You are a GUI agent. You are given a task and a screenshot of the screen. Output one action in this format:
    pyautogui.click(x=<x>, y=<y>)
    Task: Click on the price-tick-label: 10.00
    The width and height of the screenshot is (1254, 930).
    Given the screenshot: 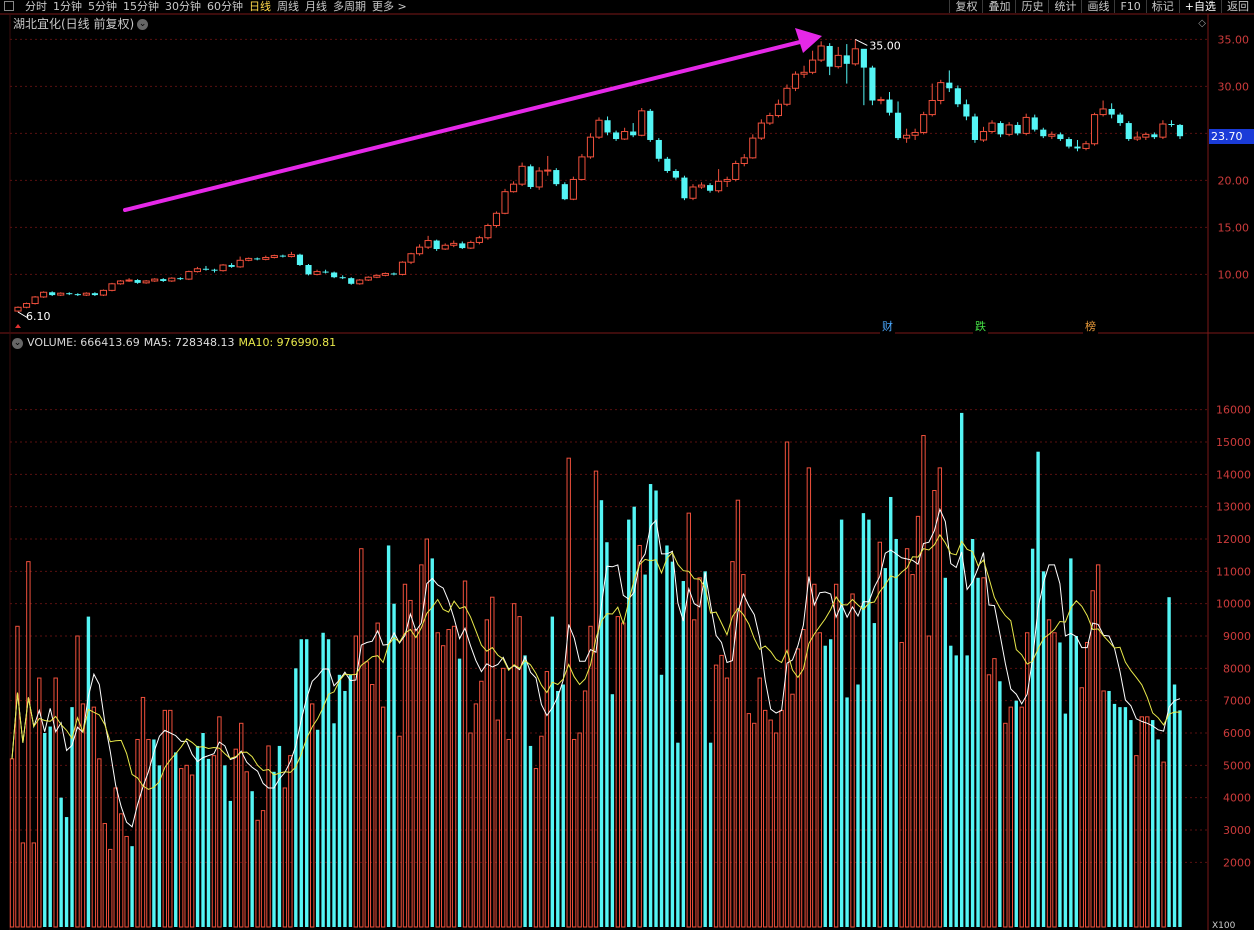 What is the action you would take?
    pyautogui.click(x=1234, y=274)
    